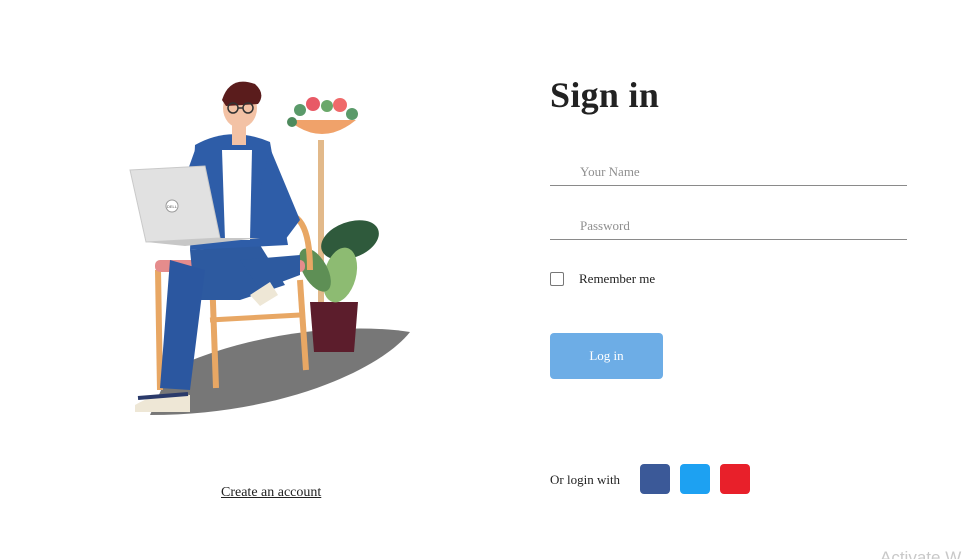  What do you see at coordinates (585, 479) in the screenshot?
I see `or-login-with-label: Or login with` at bounding box center [585, 479].